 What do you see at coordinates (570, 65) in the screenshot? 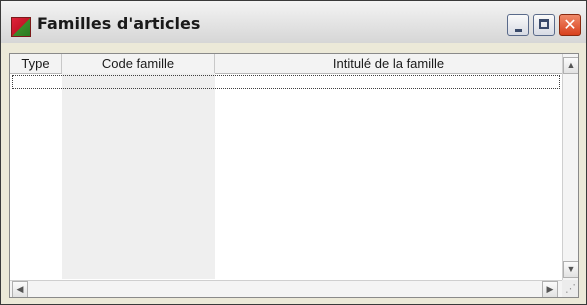
I see `scroll-up-button: ▲` at bounding box center [570, 65].